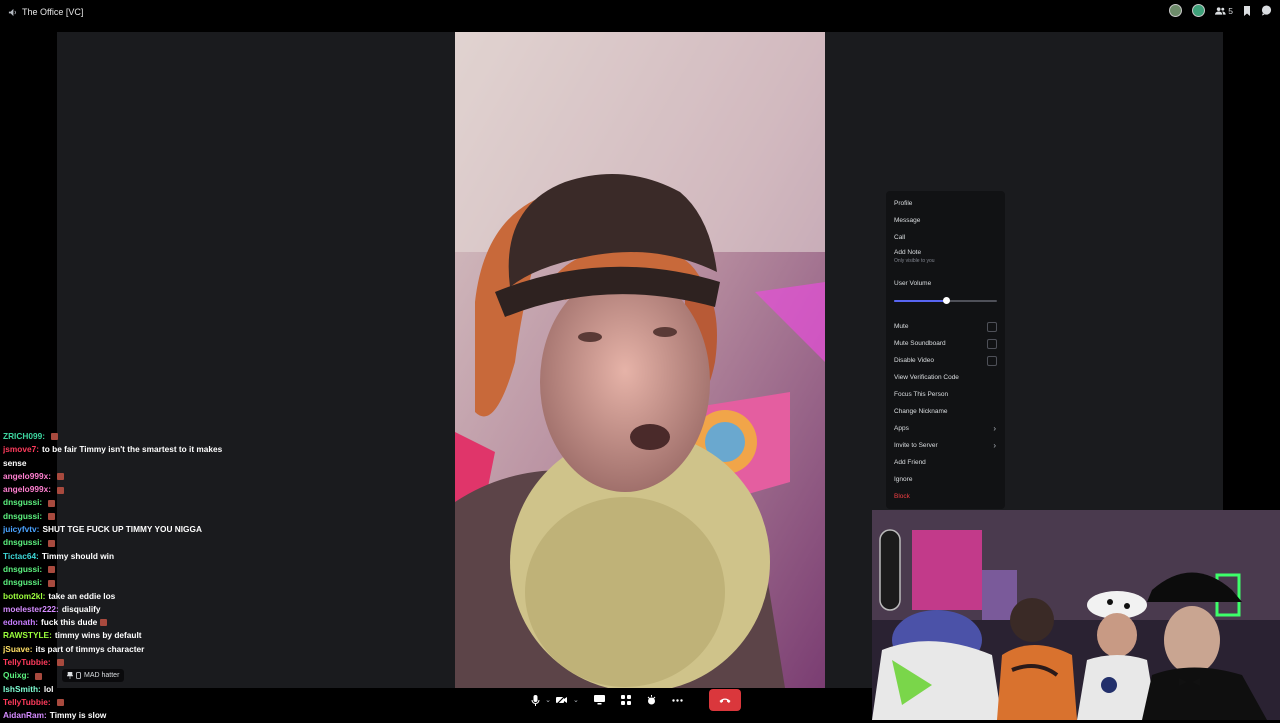 This screenshot has height=723, width=1280. I want to click on menu-item-label: Invite to Server, so click(916, 445).